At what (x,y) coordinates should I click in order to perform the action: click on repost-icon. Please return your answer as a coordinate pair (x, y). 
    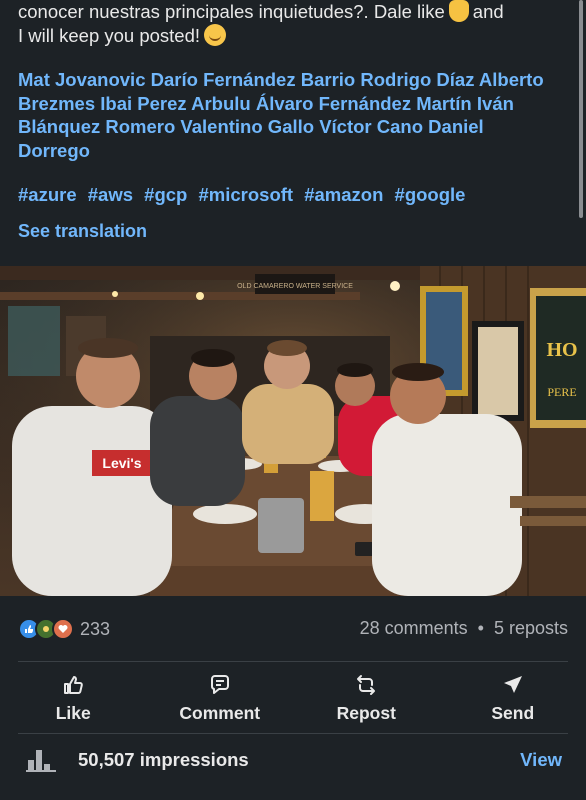
    Looking at the image, I should click on (366, 684).